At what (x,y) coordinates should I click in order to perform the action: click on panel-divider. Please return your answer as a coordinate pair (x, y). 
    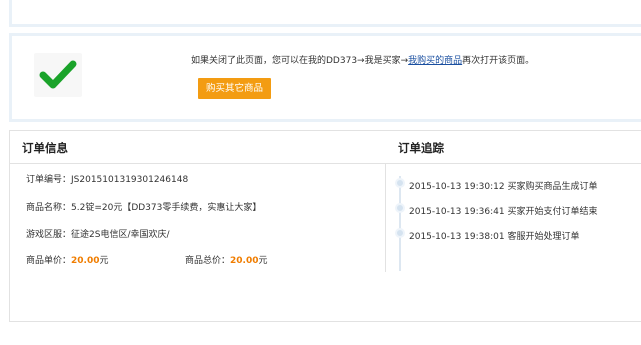
    Looking at the image, I should click on (385, 218).